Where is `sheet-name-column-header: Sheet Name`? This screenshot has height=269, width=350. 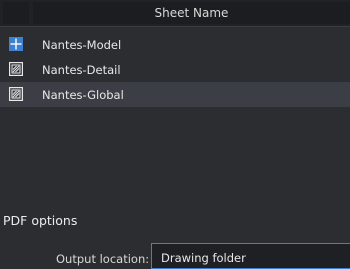
sheet-name-column-header: Sheet Name is located at coordinates (191, 13).